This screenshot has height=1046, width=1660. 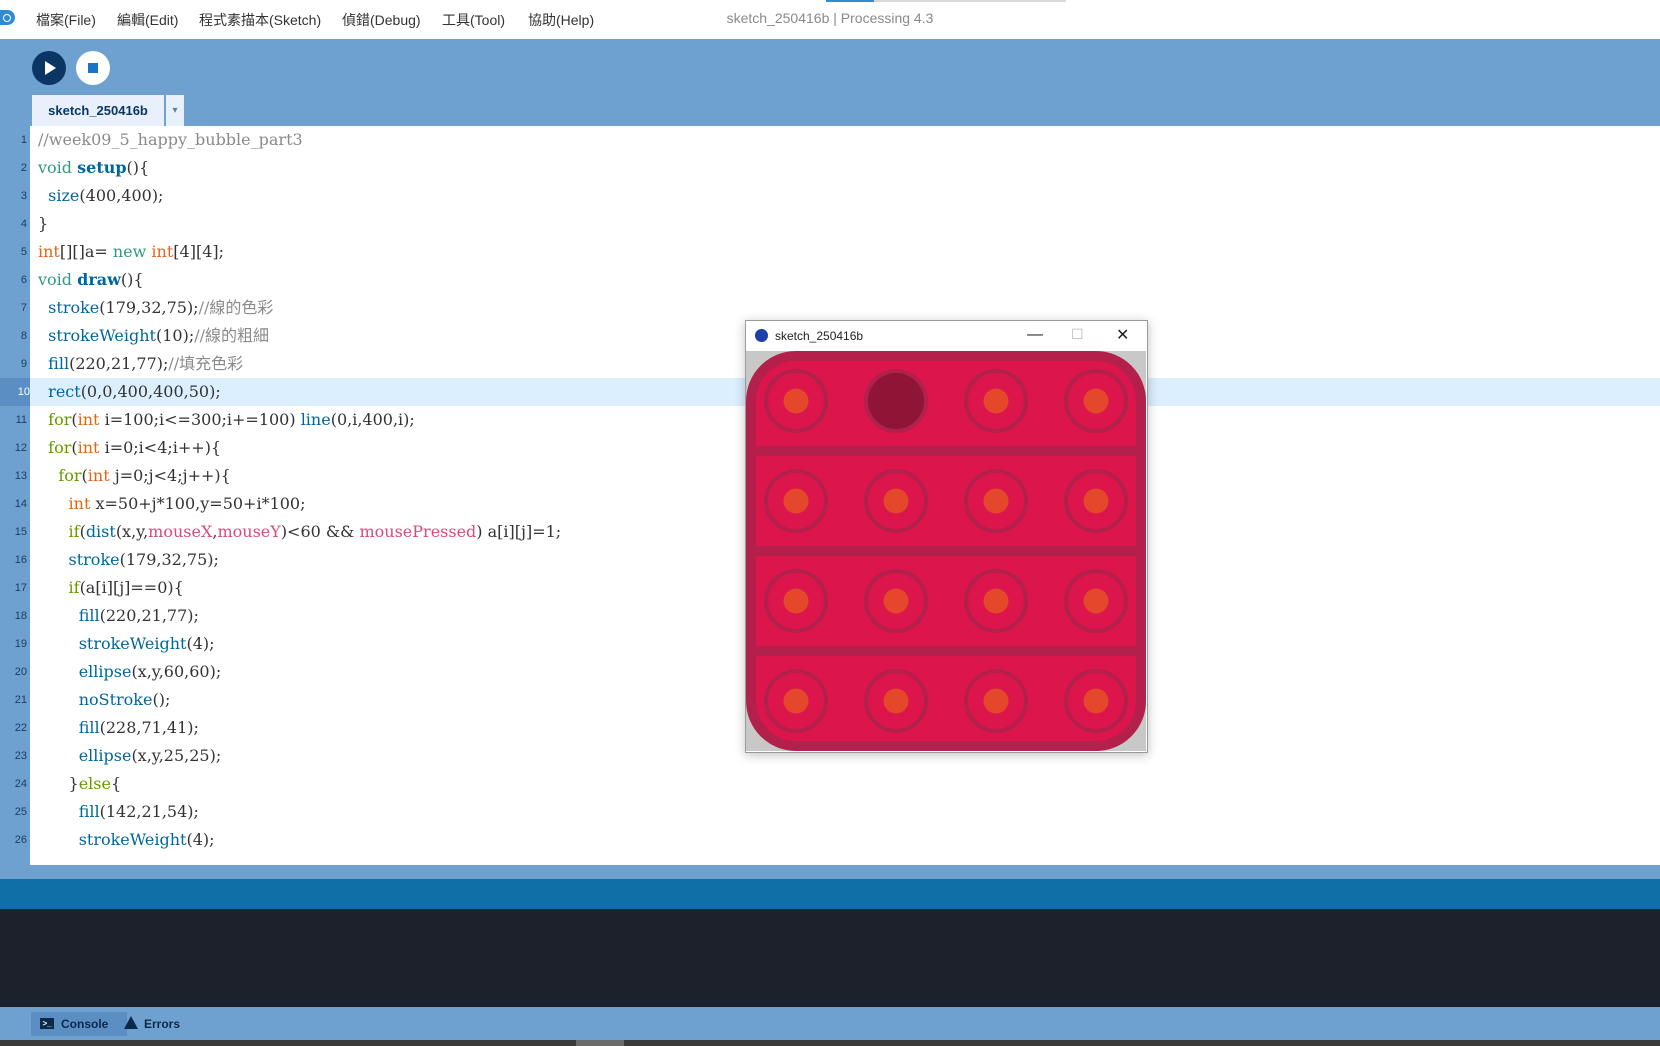 What do you see at coordinates (200, 419) in the screenshot?
I see `code-token: i=100;i<=300;i+=100)` at bounding box center [200, 419].